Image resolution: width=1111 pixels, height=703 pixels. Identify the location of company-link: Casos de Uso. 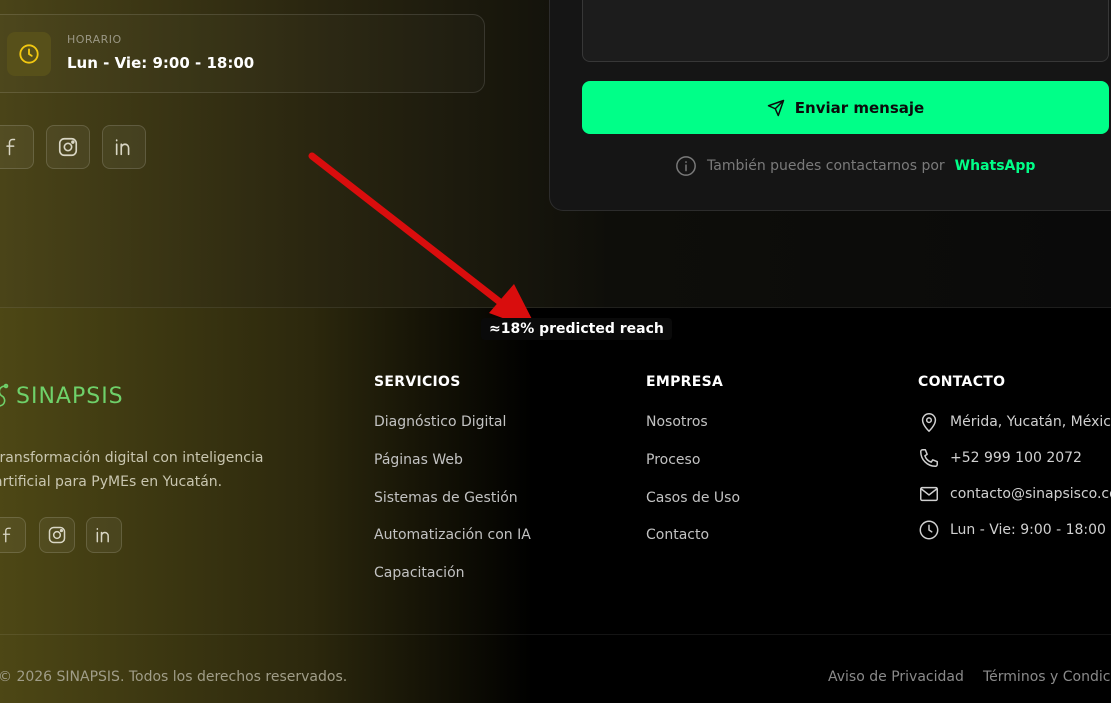
(693, 498).